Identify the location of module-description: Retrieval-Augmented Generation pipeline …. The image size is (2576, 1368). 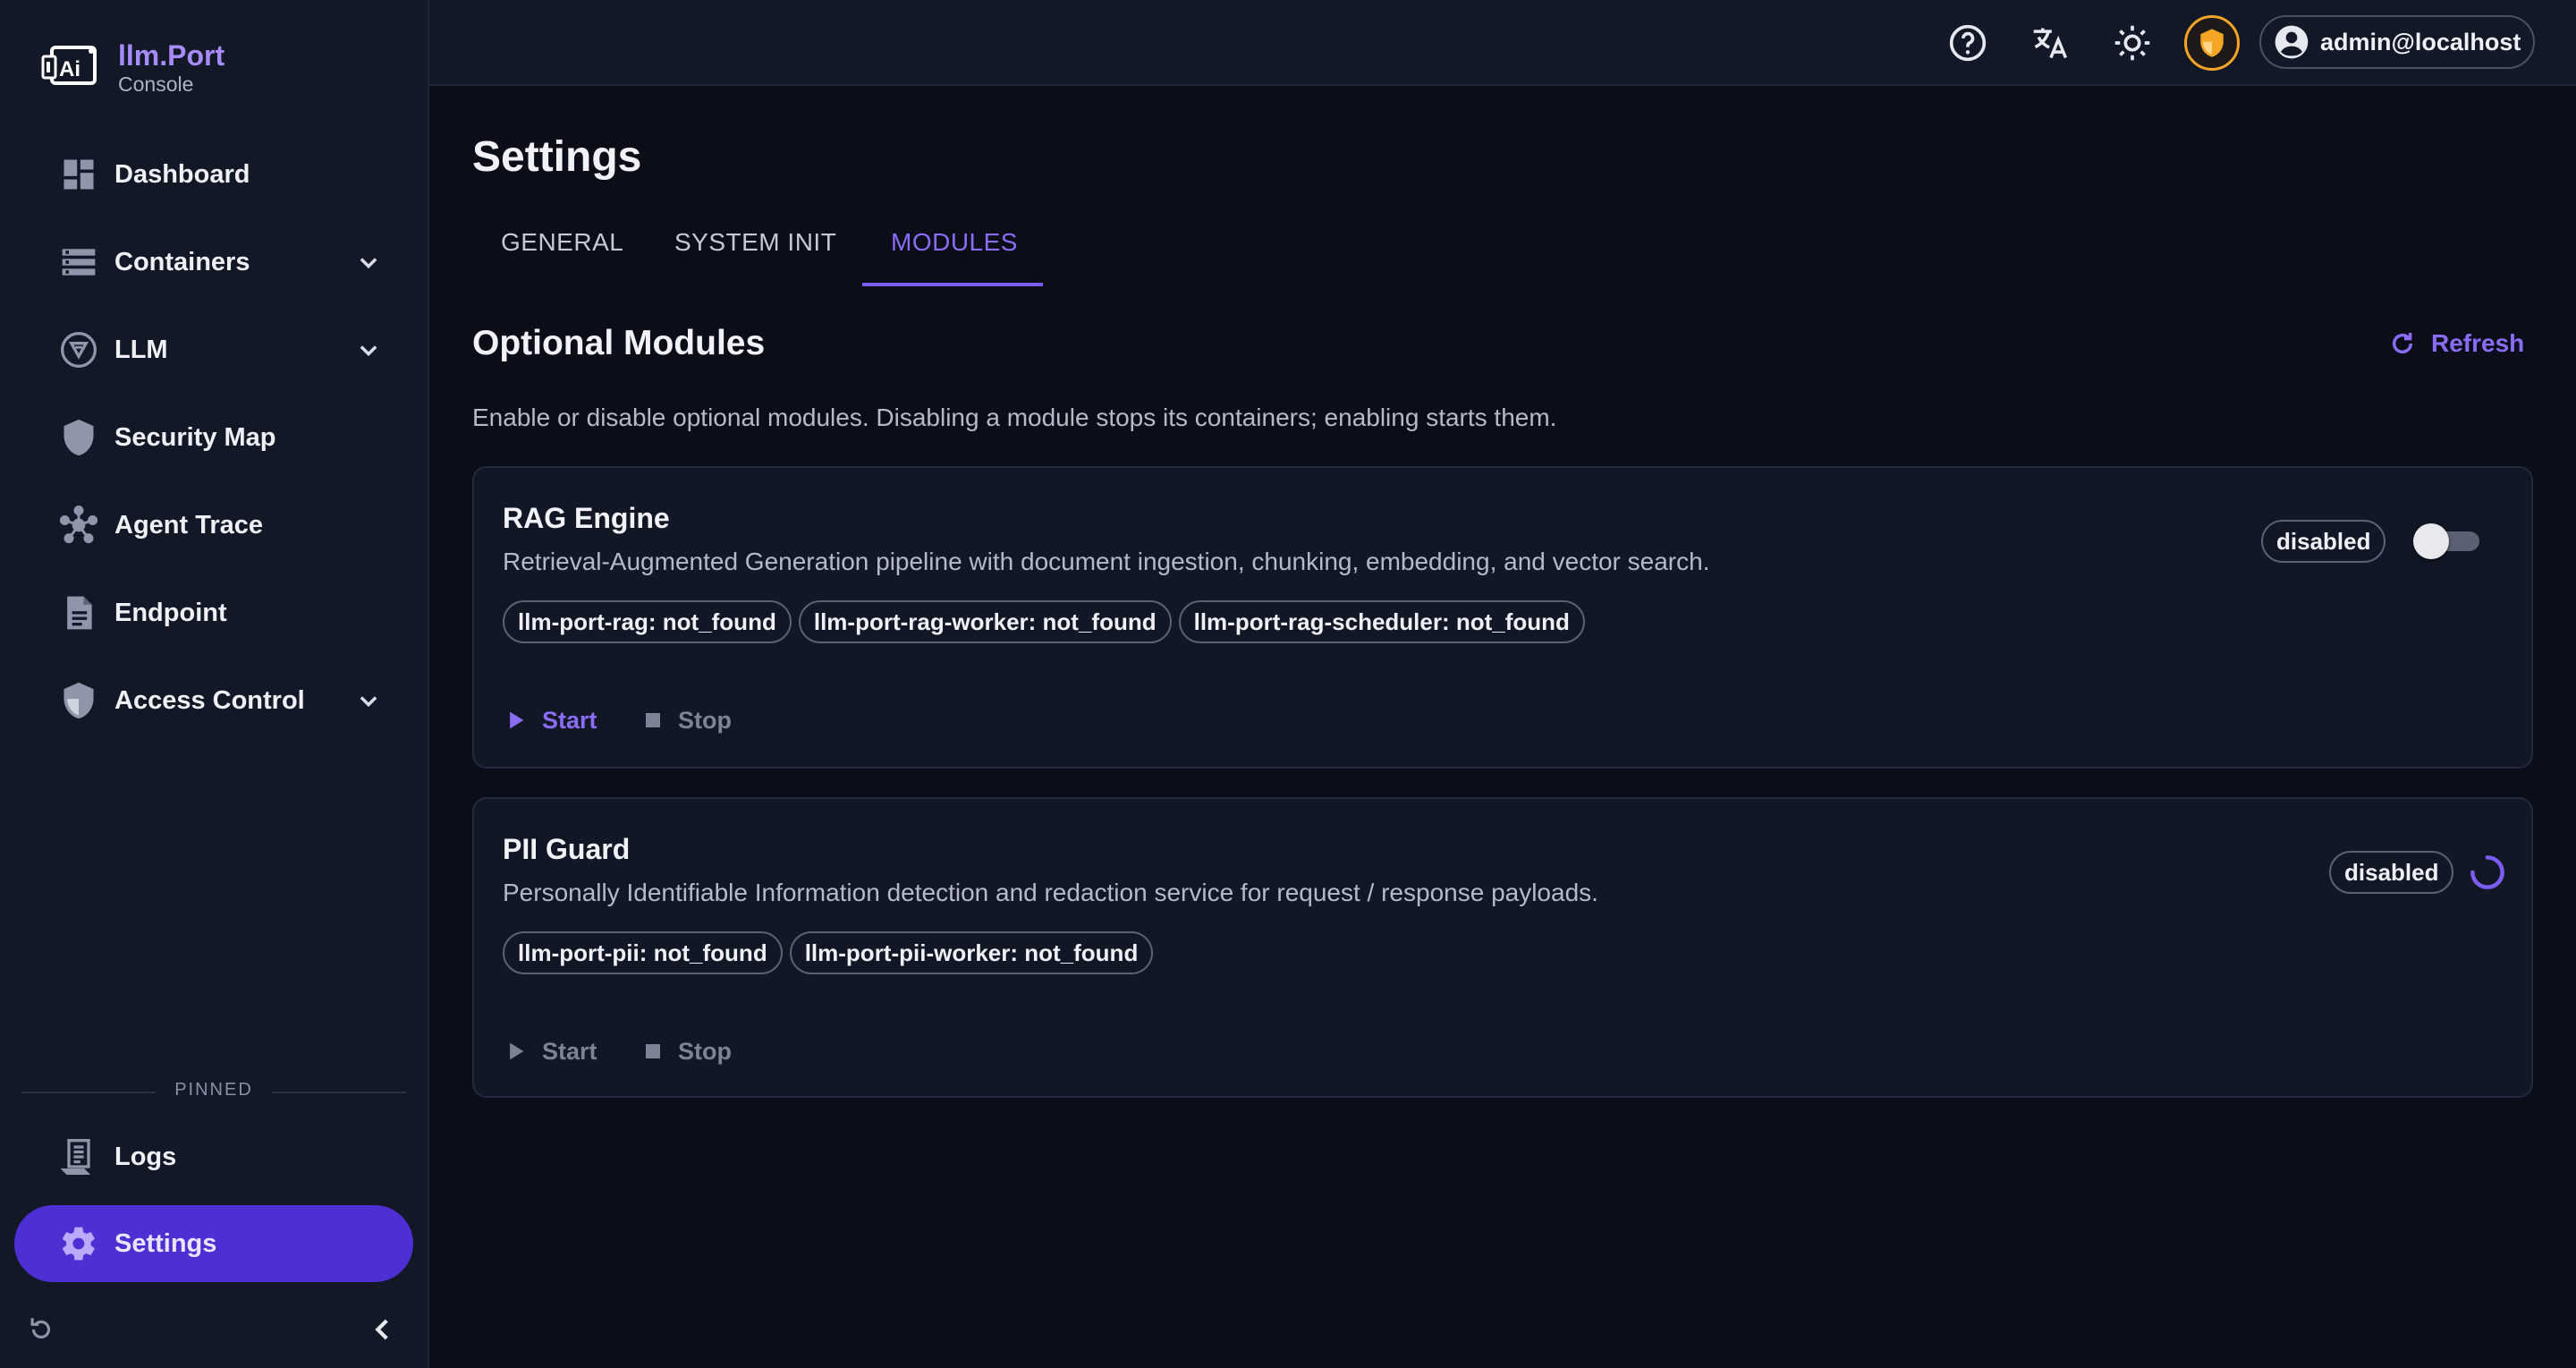
(1106, 561).